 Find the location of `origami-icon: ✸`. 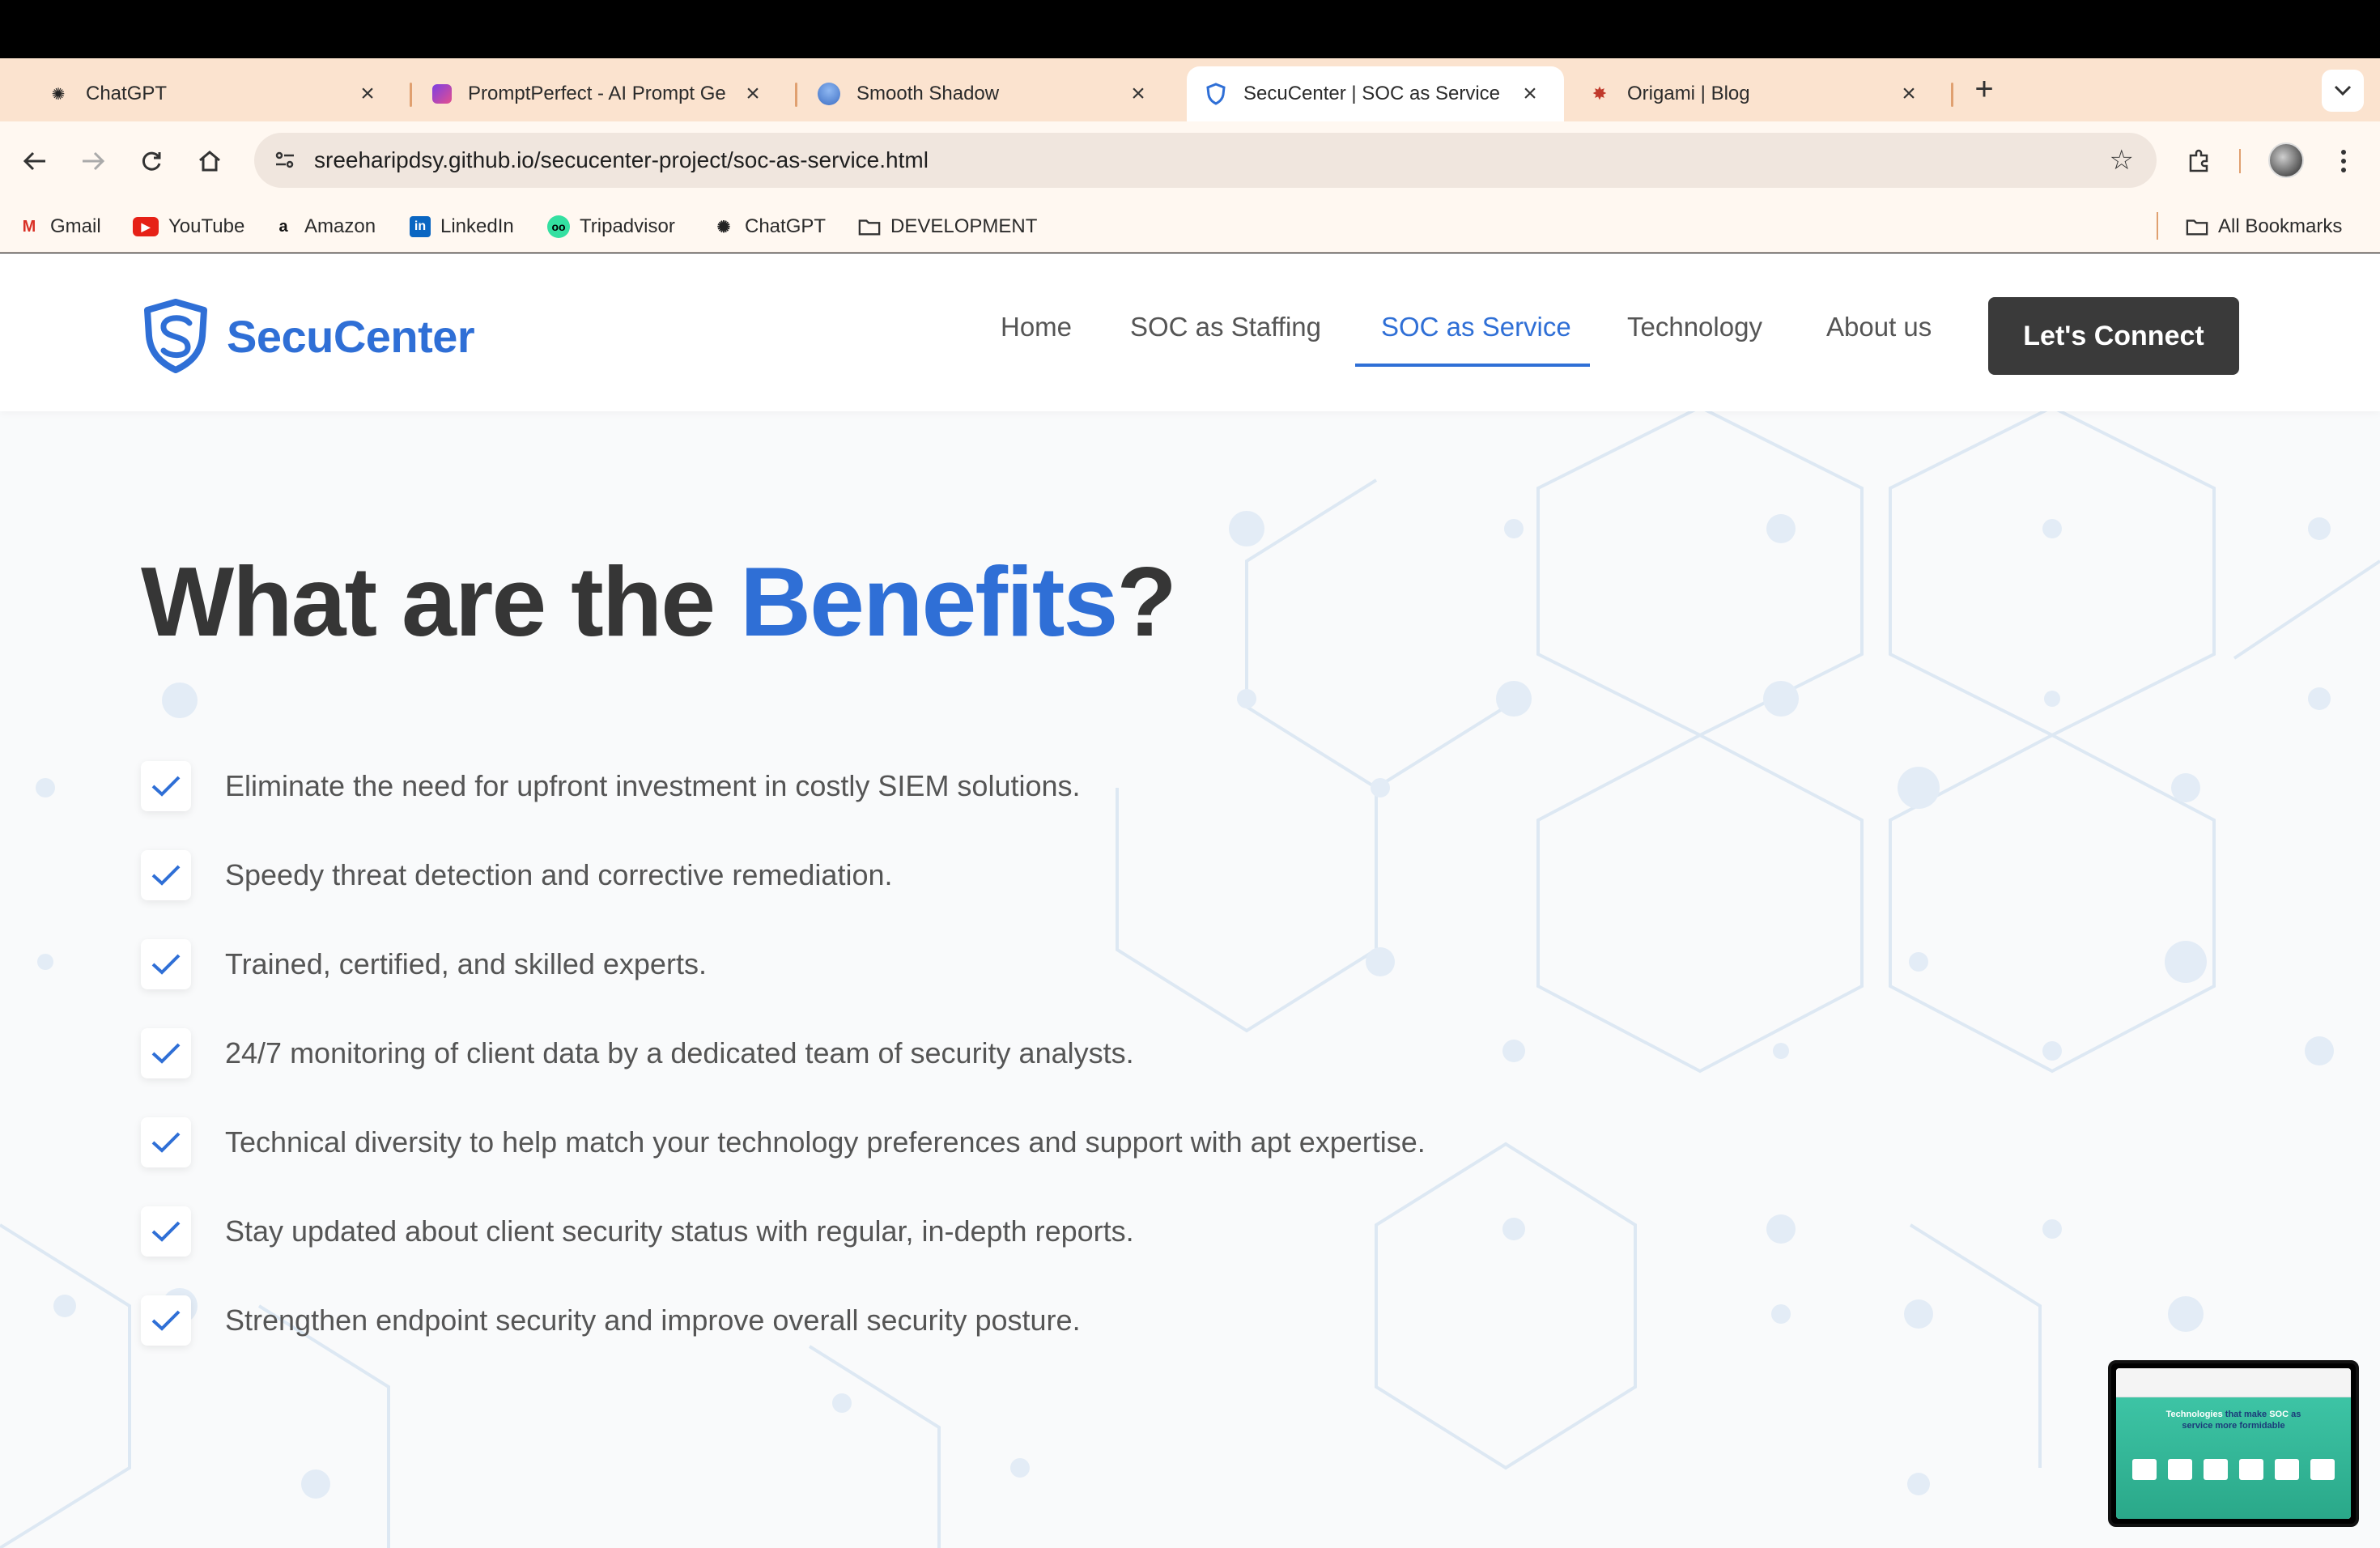

origami-icon: ✸ is located at coordinates (1600, 93).